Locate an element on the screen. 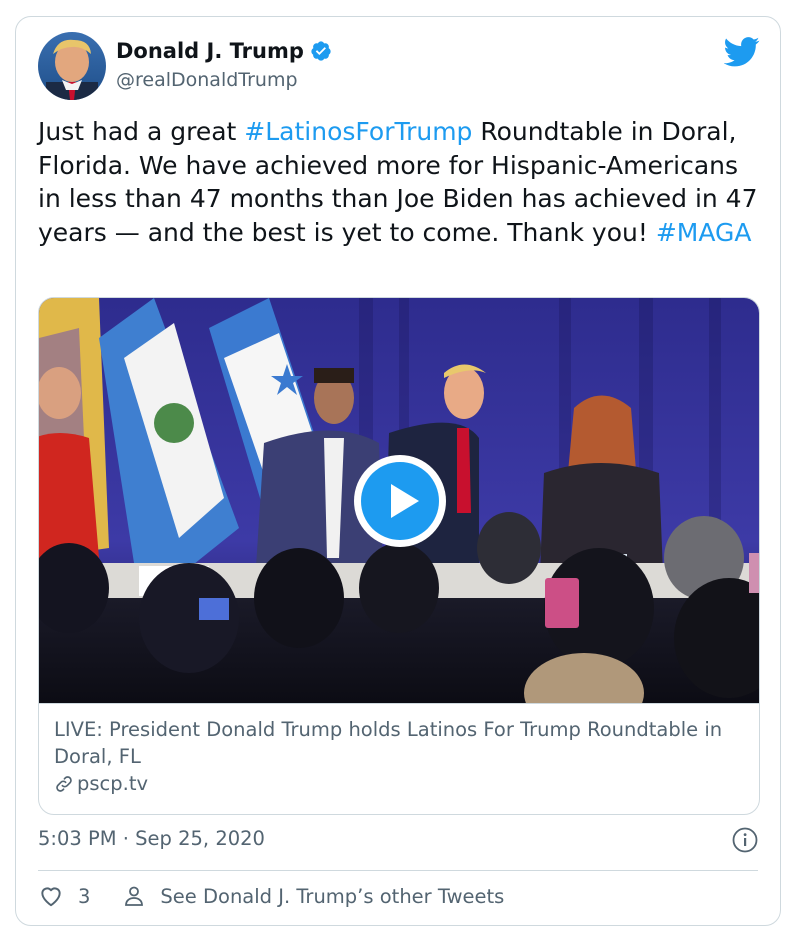 The height and width of the screenshot is (945, 800). avatar is located at coordinates (72, 66).